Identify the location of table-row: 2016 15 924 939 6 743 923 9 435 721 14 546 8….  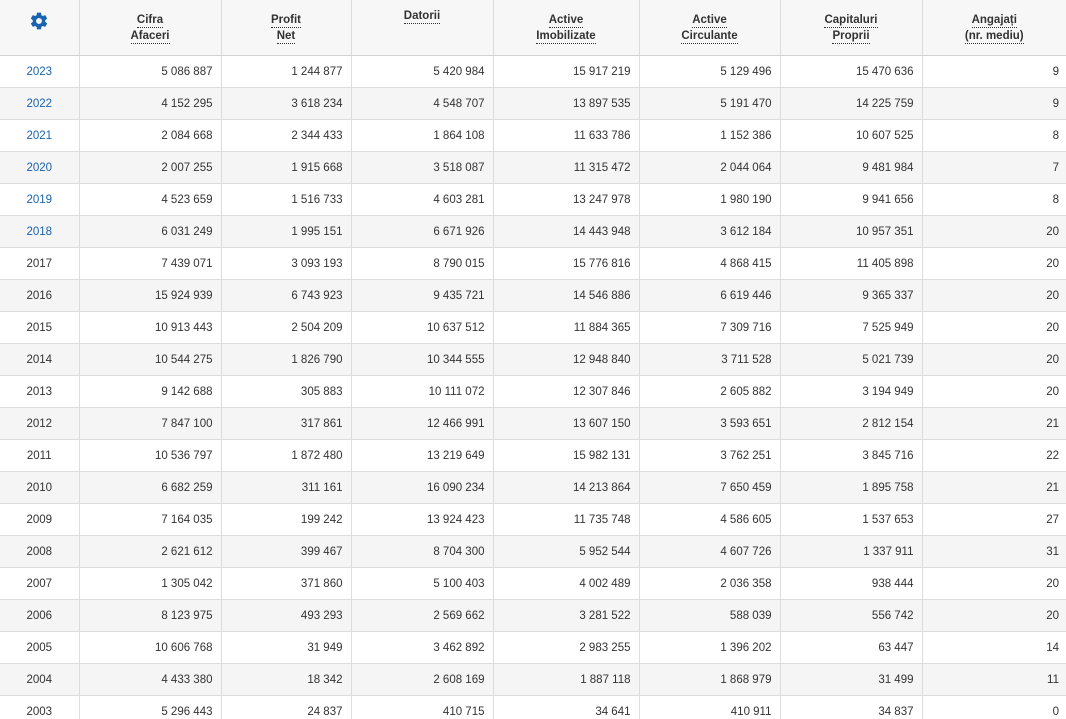
(533, 295).